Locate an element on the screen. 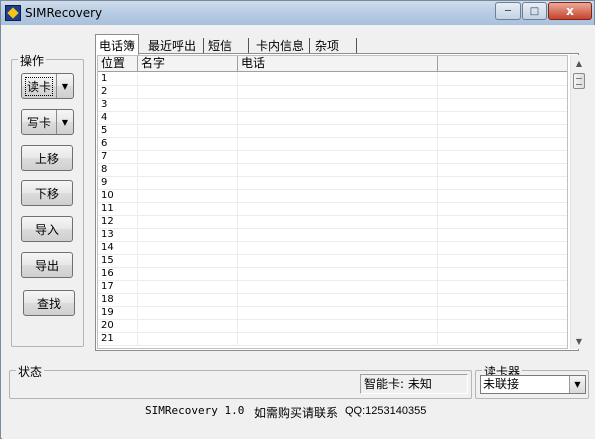  row-position-cell: 13 is located at coordinates (118, 235).